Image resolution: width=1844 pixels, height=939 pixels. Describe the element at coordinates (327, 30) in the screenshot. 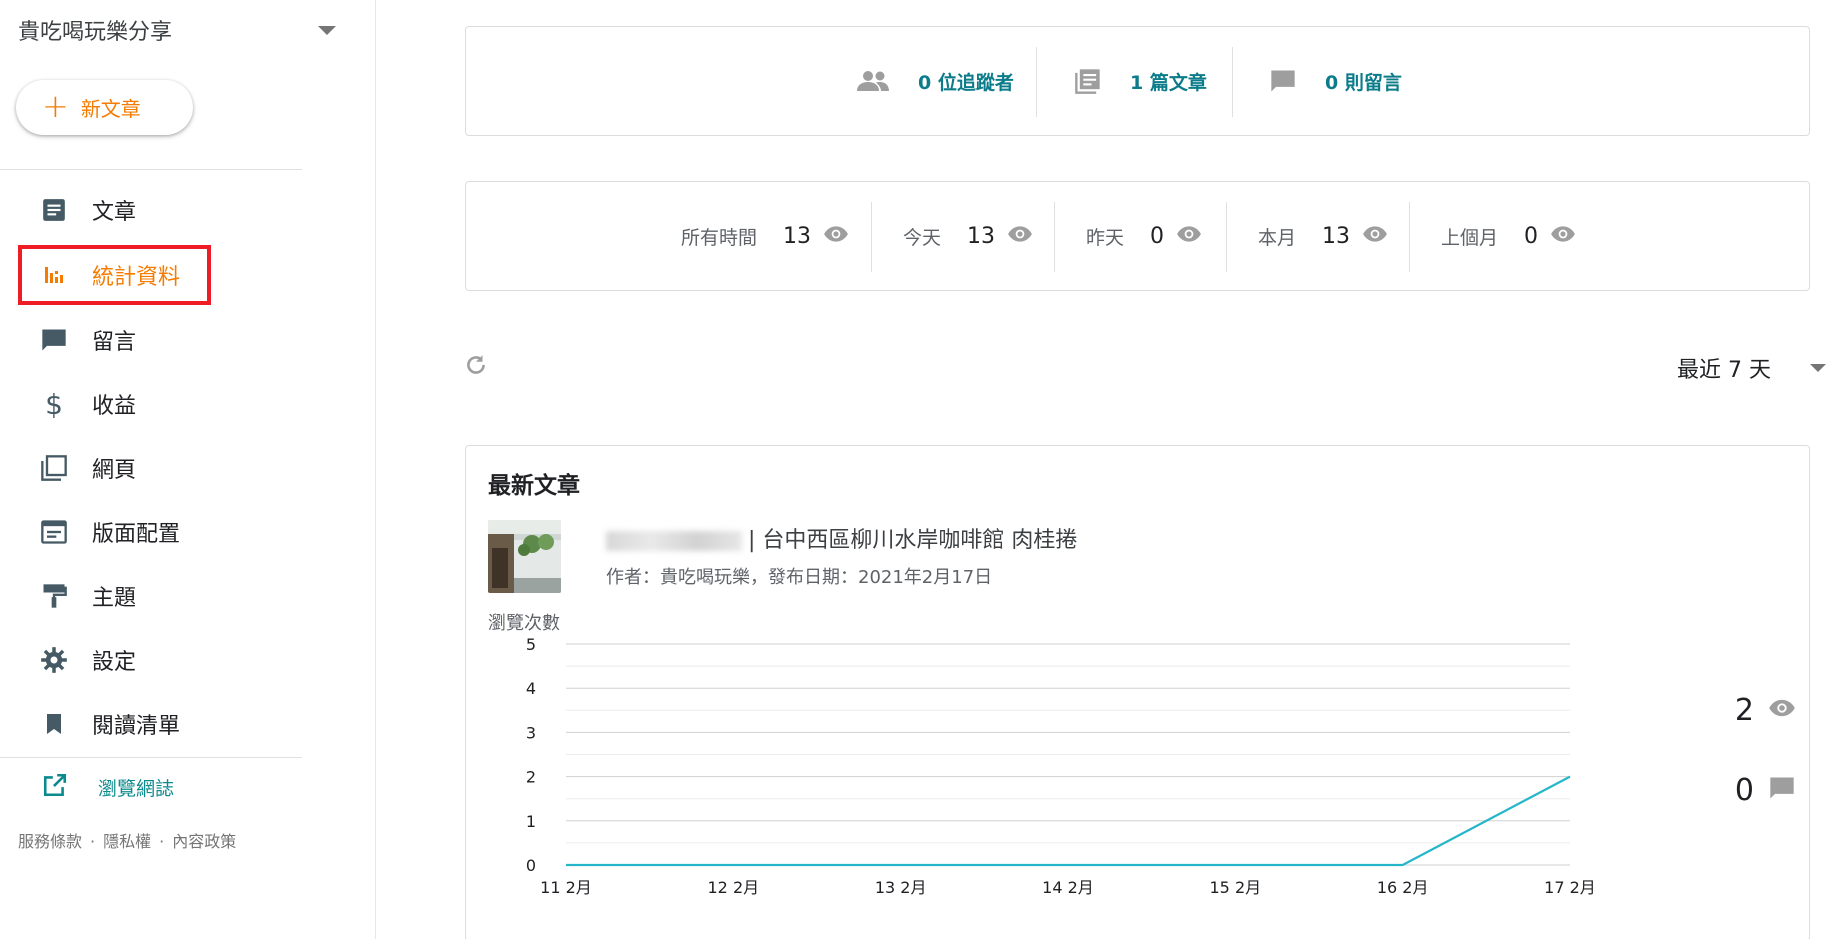

I see `blog-selector-caret-icon` at that location.